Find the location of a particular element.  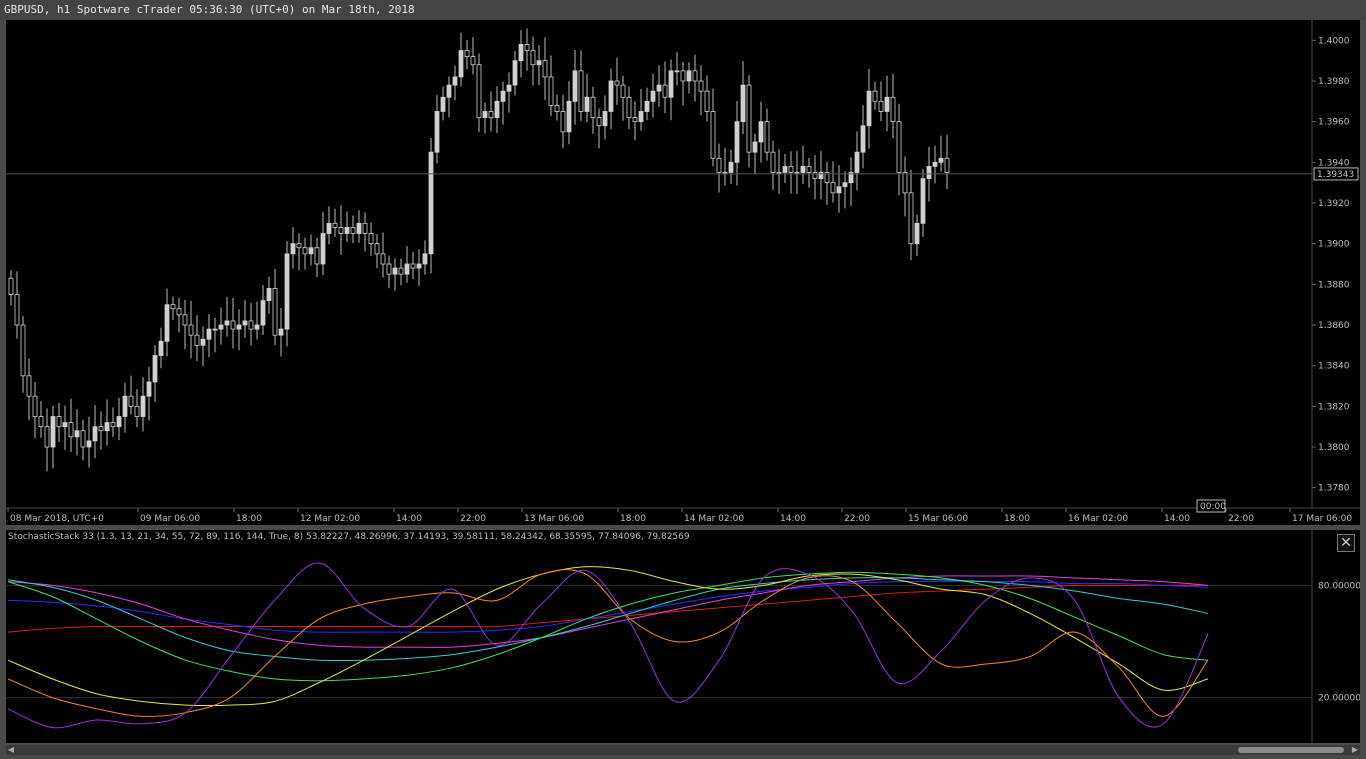

time-tick-label: 22:00 is located at coordinates (1241, 519).